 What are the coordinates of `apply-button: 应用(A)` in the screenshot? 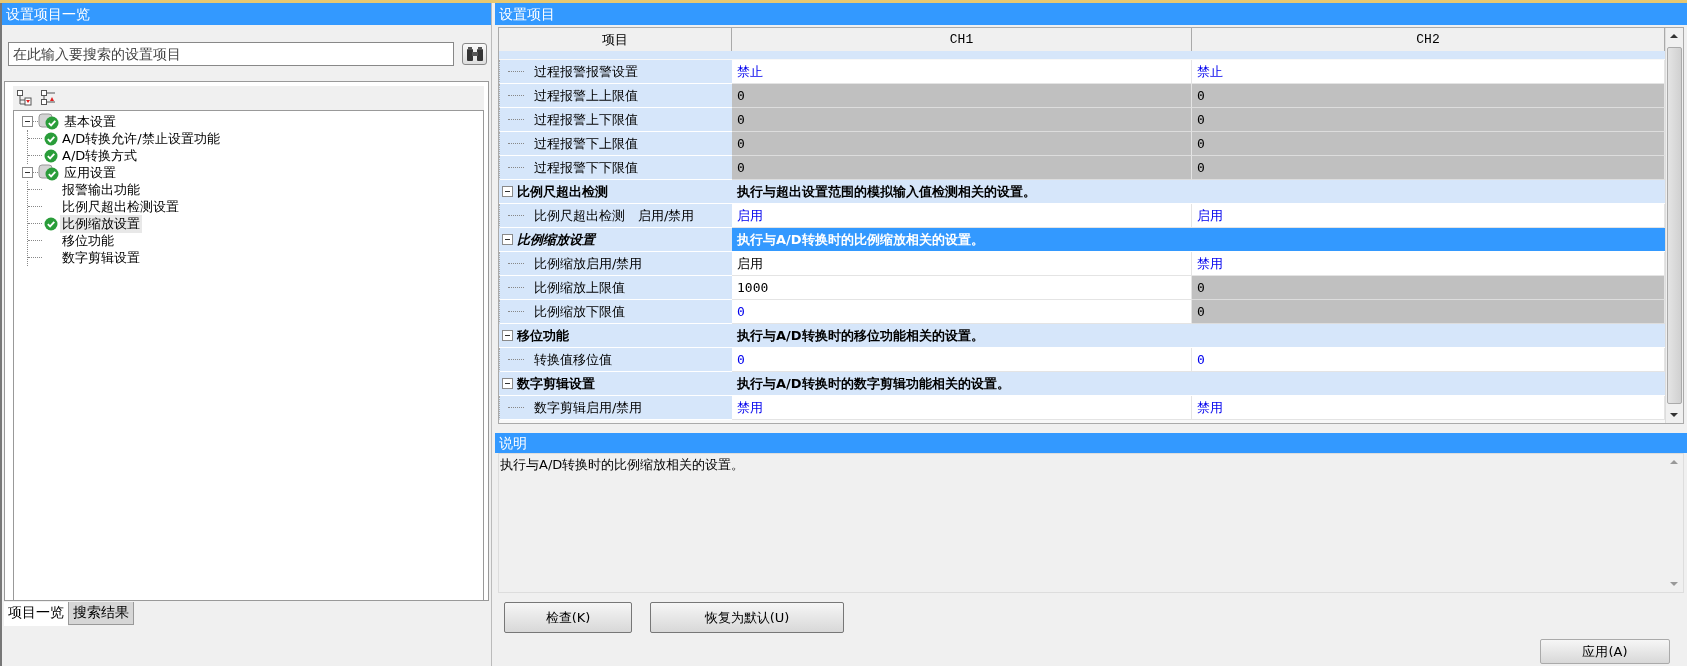 It's located at (1605, 651).